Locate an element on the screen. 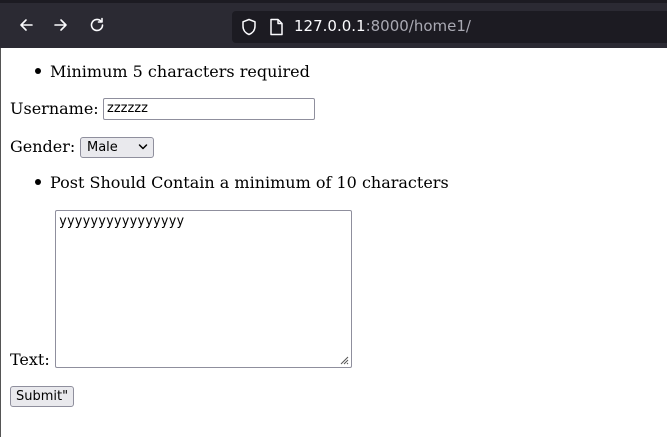 The width and height of the screenshot is (667, 437). address-bar: 127.0.0.1:8000/home1/ is located at coordinates (449, 27).